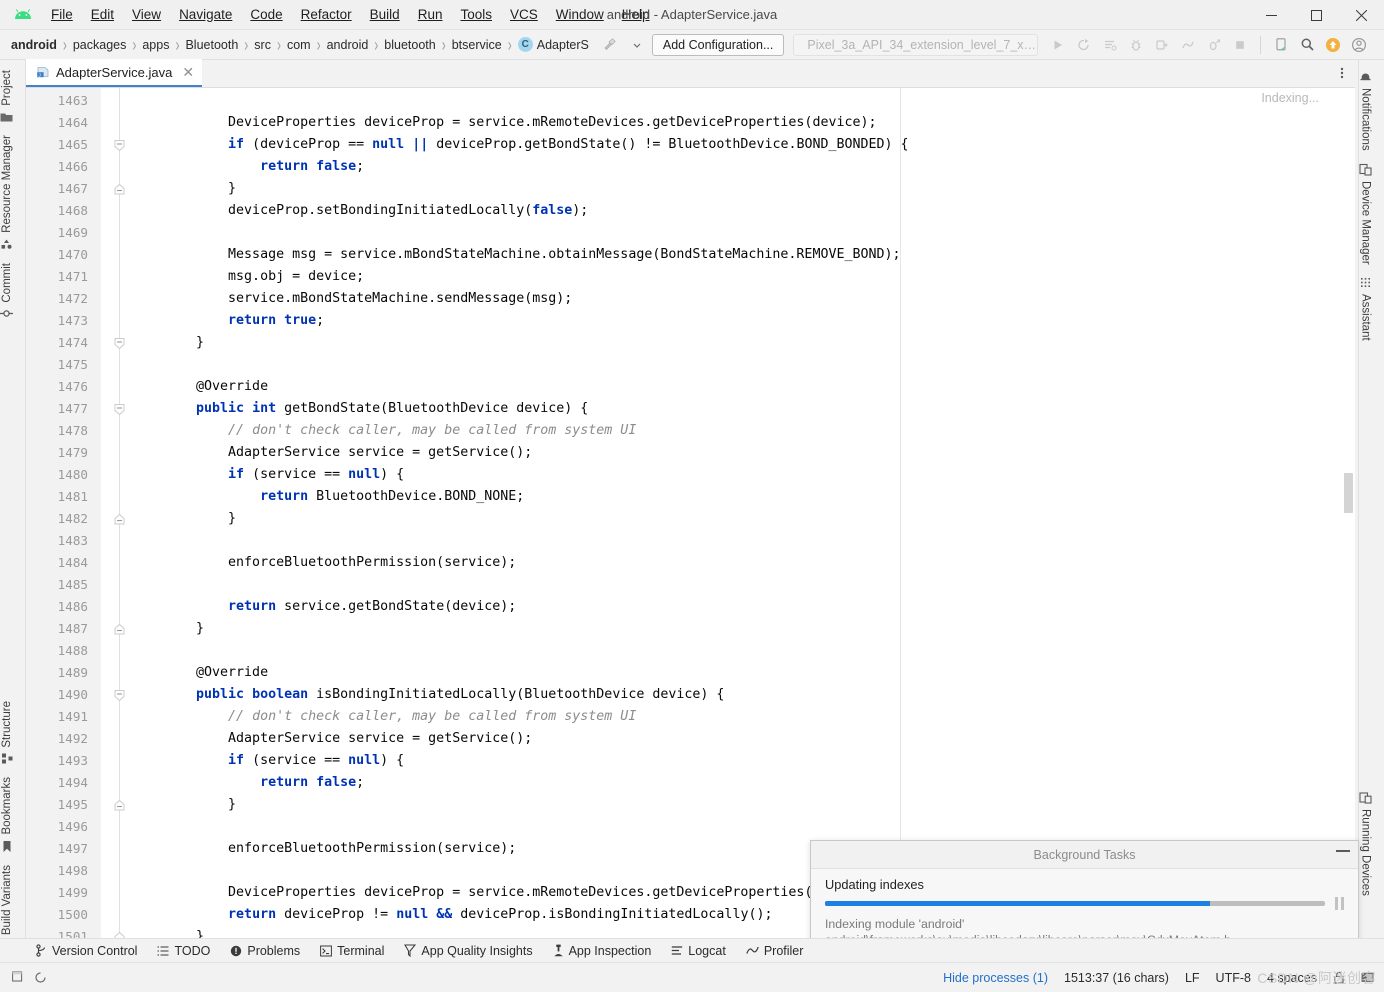 This screenshot has height=992, width=1384. I want to click on editor-vertical-scrollbar, so click(1348, 518).